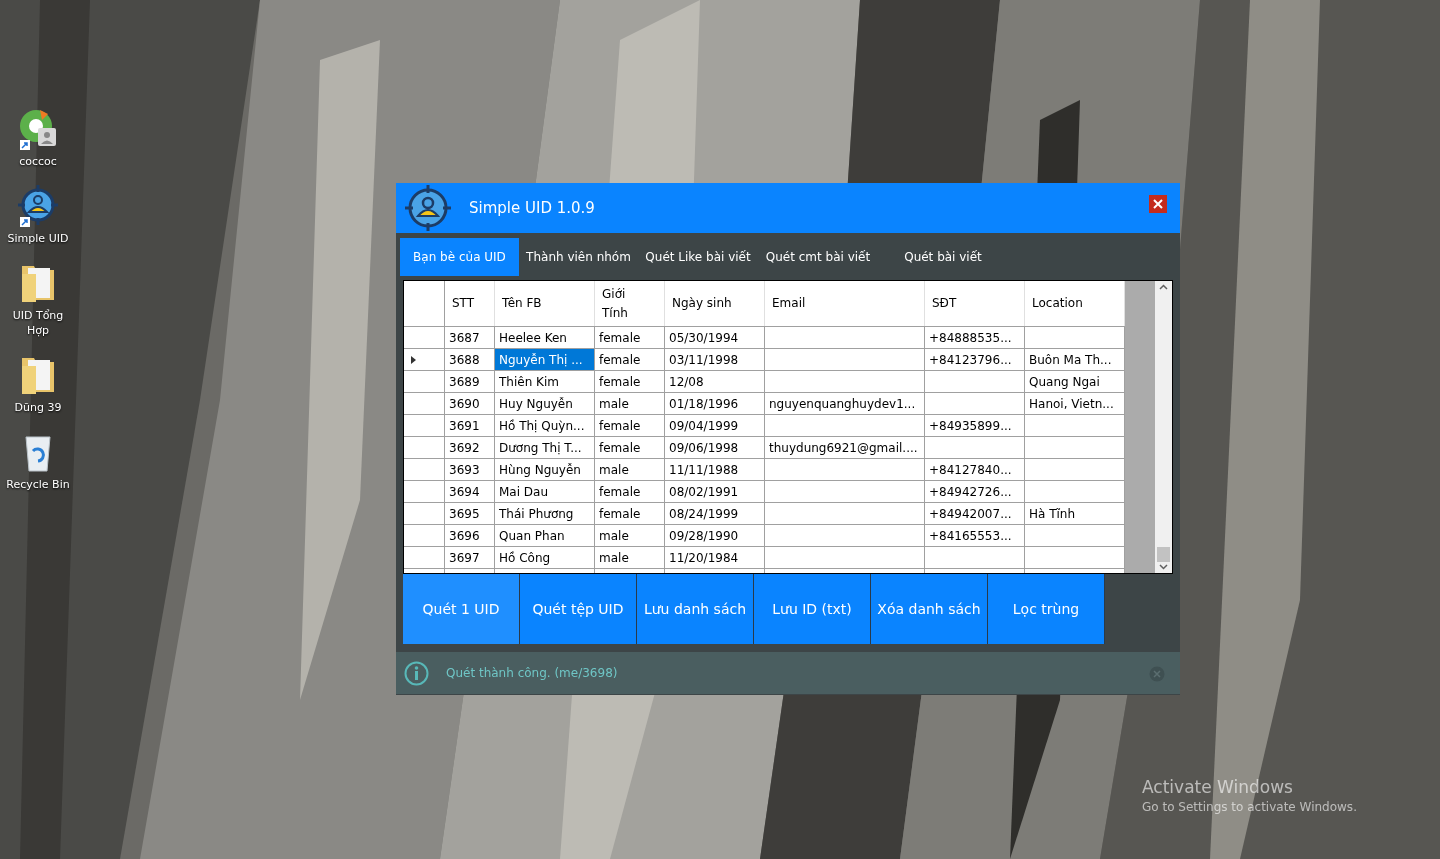 This screenshot has height=859, width=1440. I want to click on window-title: Simple UID 1.0.9, so click(532, 208).